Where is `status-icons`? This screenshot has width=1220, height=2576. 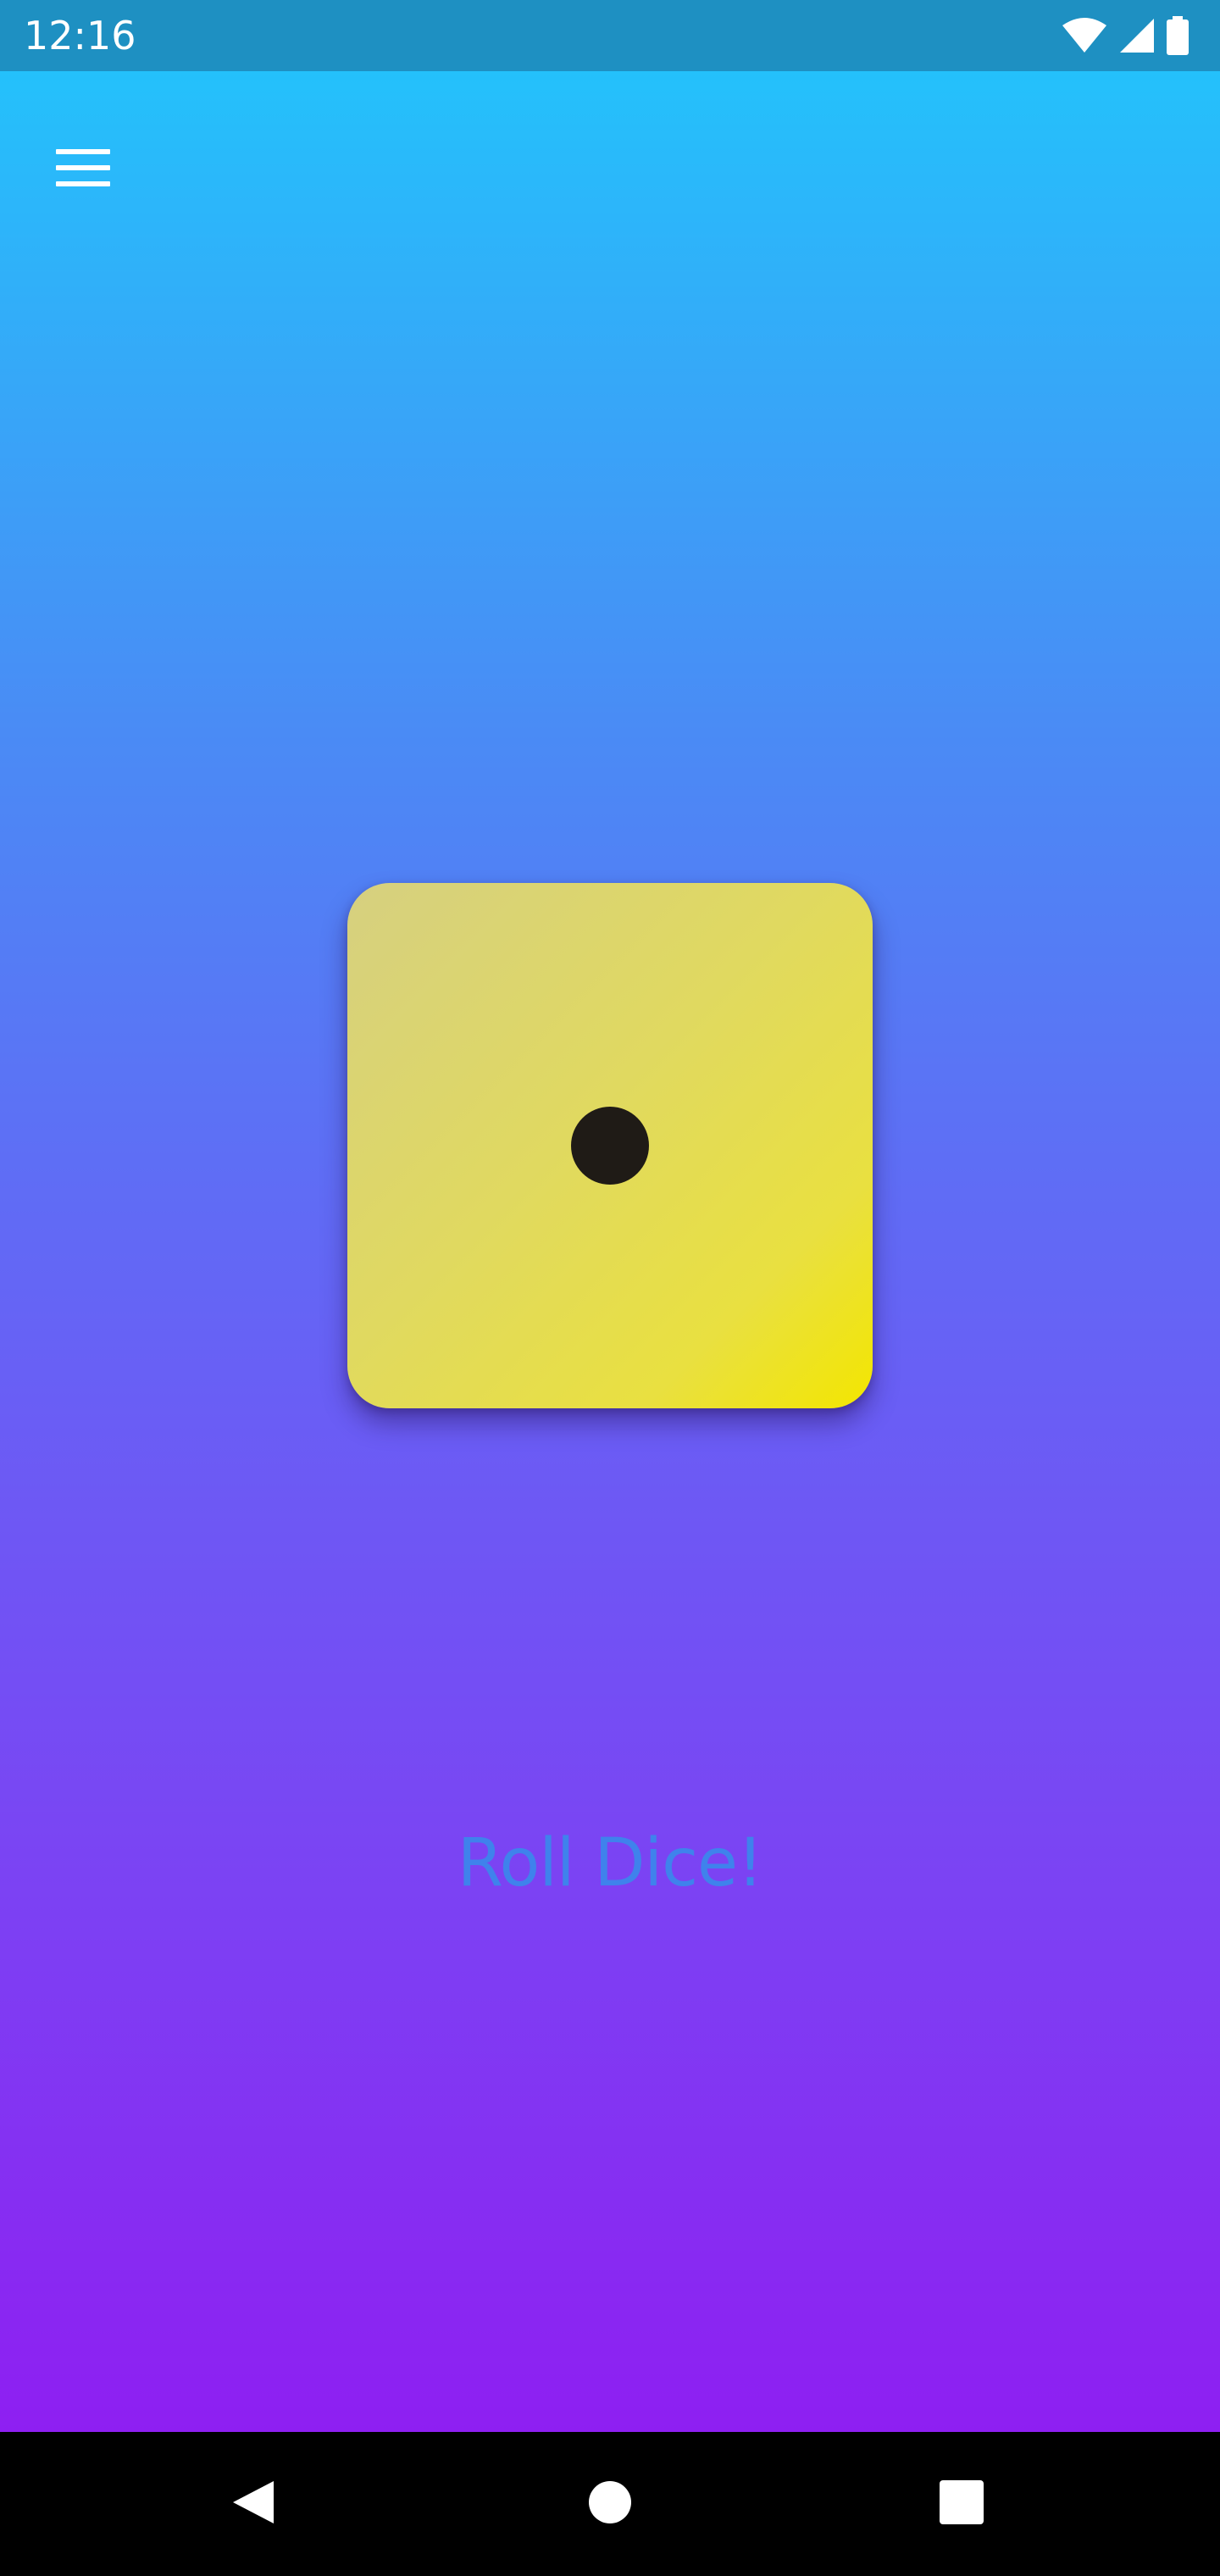
status-icons is located at coordinates (1125, 35).